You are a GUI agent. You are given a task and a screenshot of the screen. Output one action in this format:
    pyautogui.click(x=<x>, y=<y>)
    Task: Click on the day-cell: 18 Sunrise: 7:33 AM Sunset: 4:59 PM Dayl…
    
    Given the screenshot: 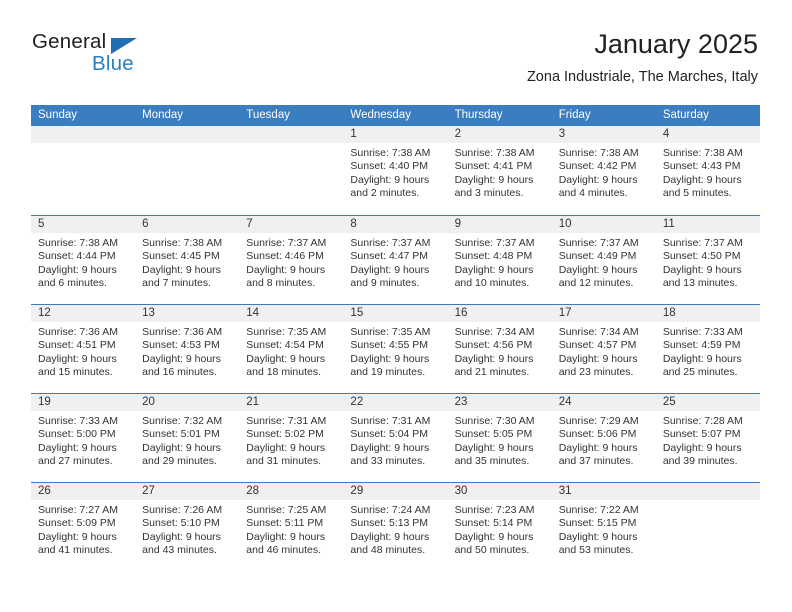 What is the action you would take?
    pyautogui.click(x=707, y=349)
    